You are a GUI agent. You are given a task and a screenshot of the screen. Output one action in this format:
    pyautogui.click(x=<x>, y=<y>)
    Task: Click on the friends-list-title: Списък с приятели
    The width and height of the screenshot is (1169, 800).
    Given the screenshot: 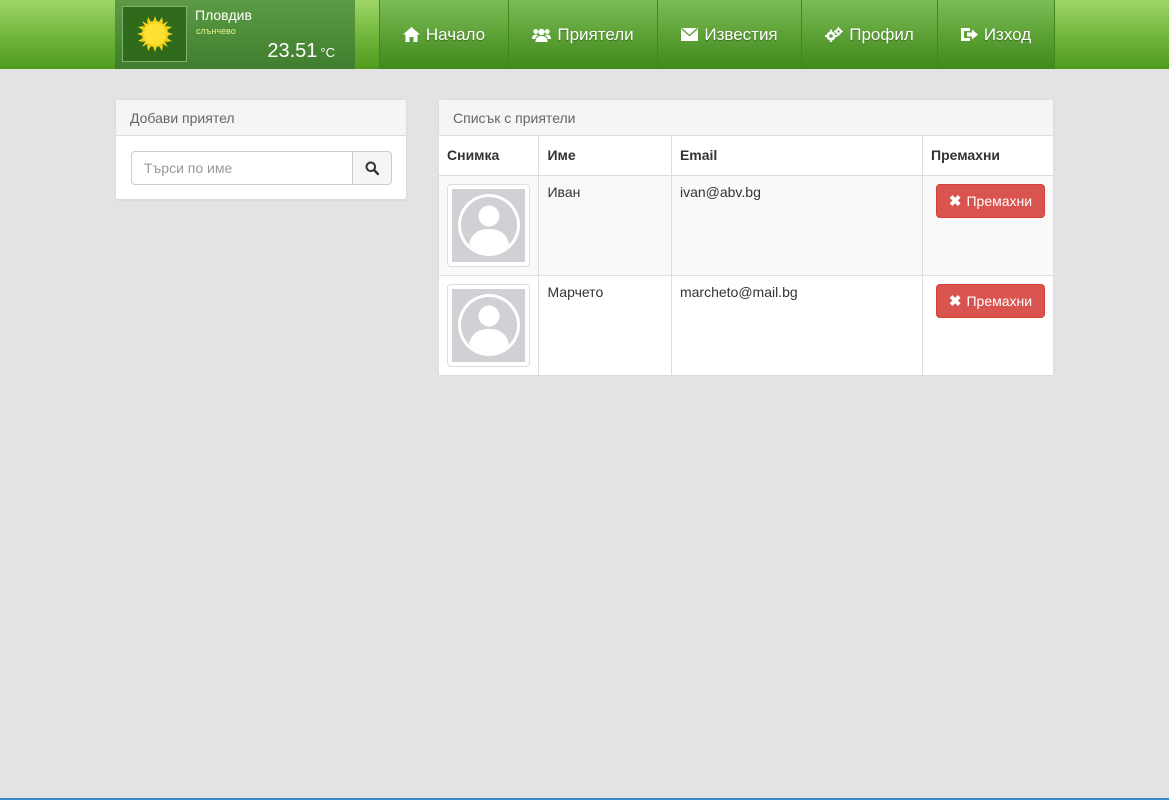 What is the action you would take?
    pyautogui.click(x=746, y=118)
    